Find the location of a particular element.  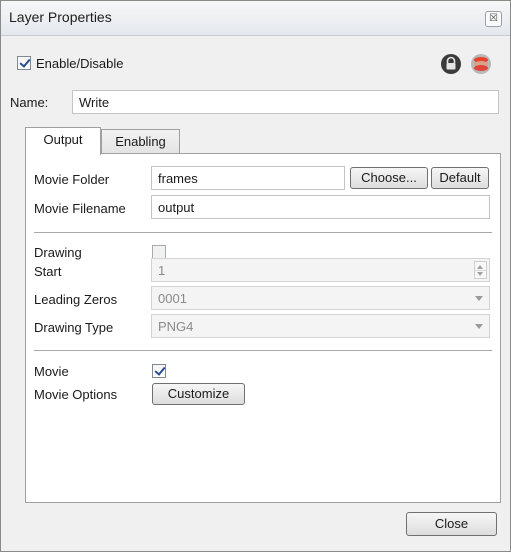

drawing-type-value: PNG4 is located at coordinates (176, 326).